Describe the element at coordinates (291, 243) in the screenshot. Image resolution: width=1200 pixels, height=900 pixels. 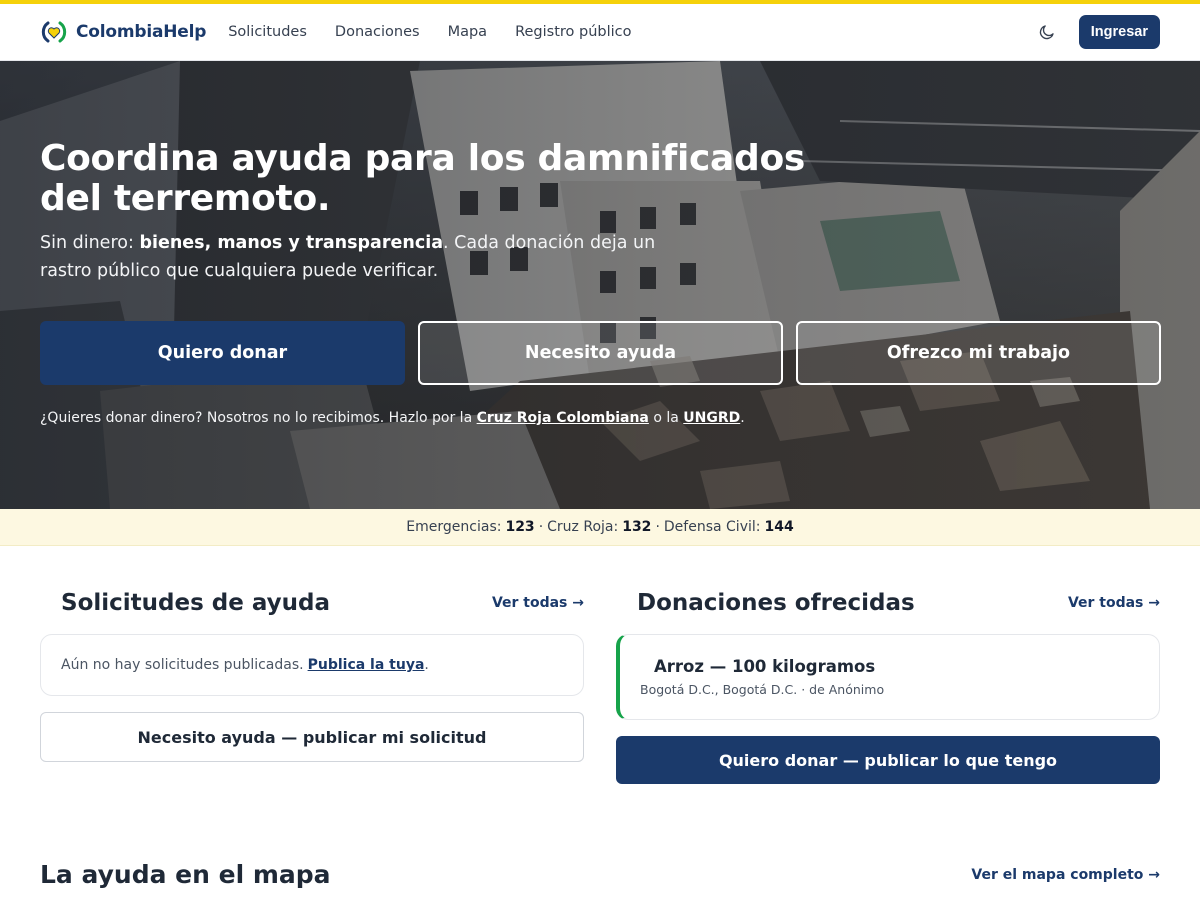
I see `hero-sub-bold: bienes, manos y transparencia` at that location.